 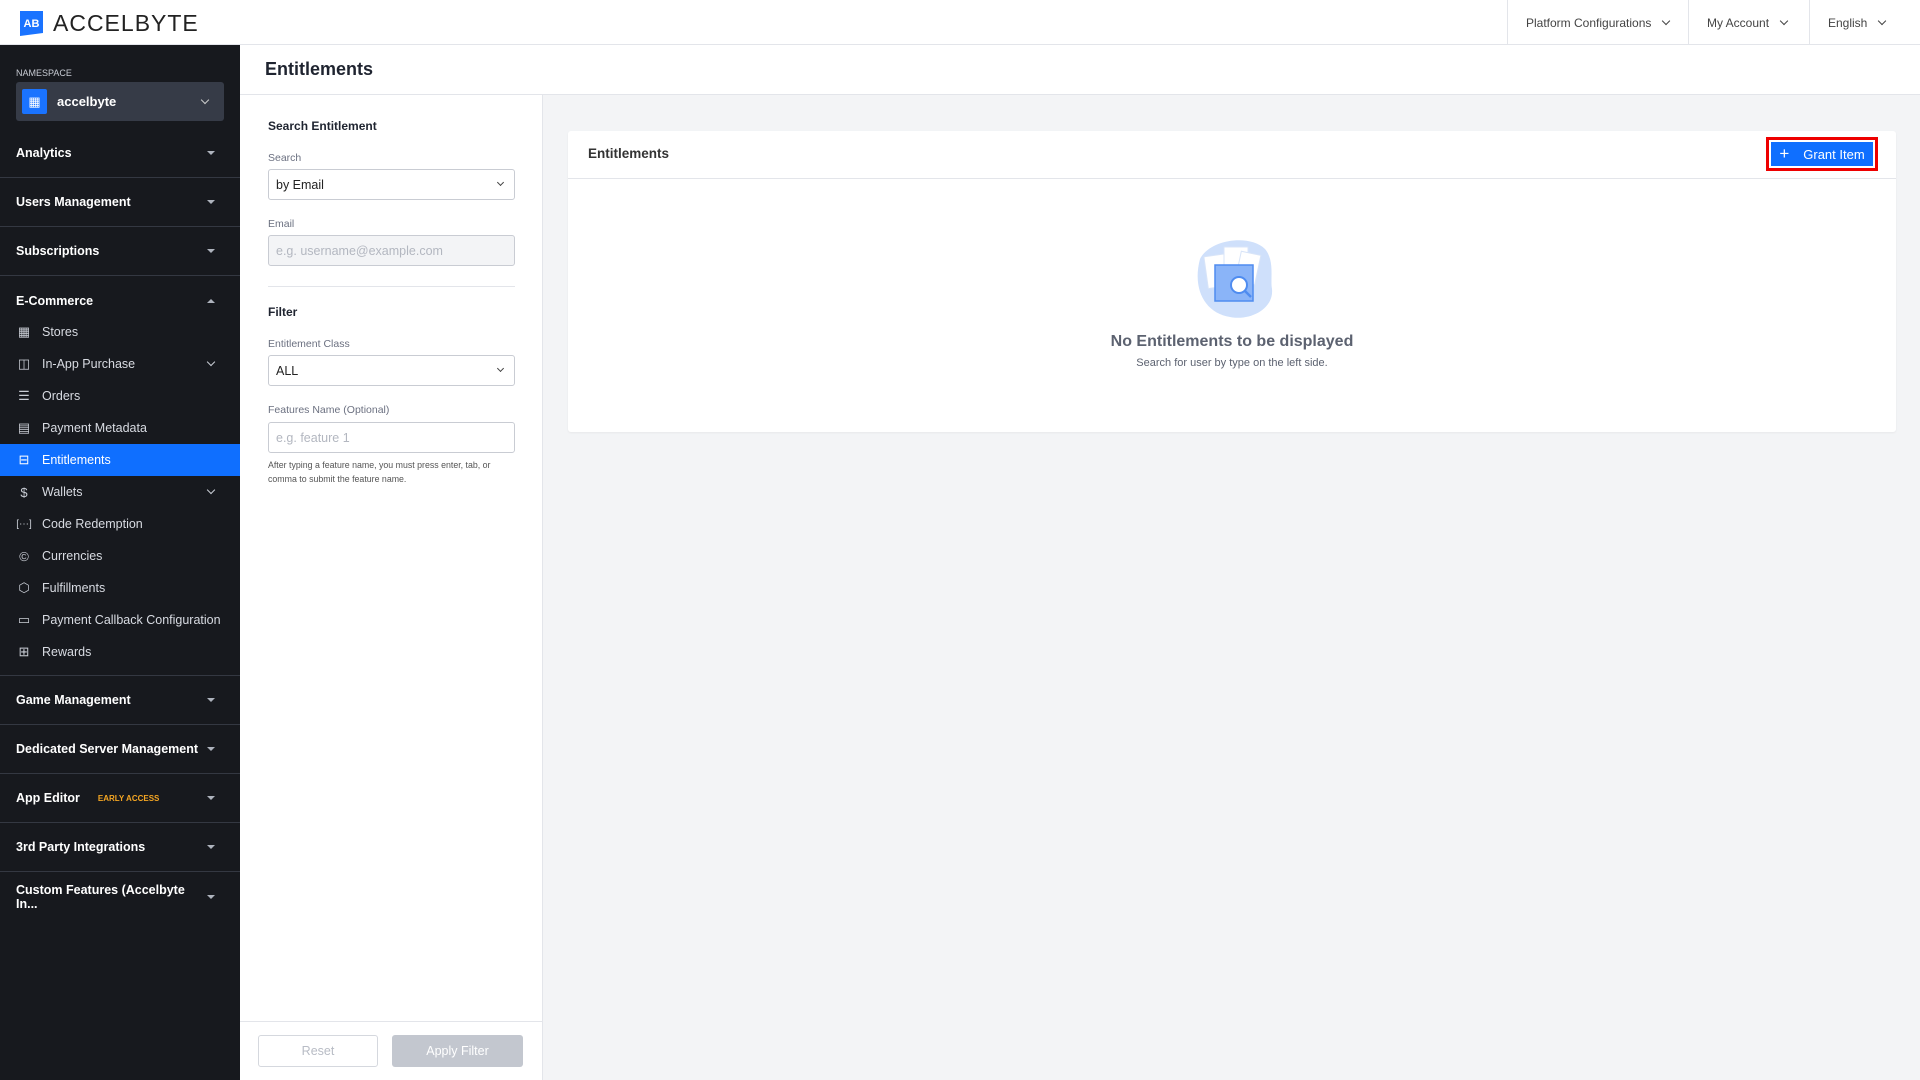 What do you see at coordinates (1848, 22) in the screenshot?
I see `nav-label: English` at bounding box center [1848, 22].